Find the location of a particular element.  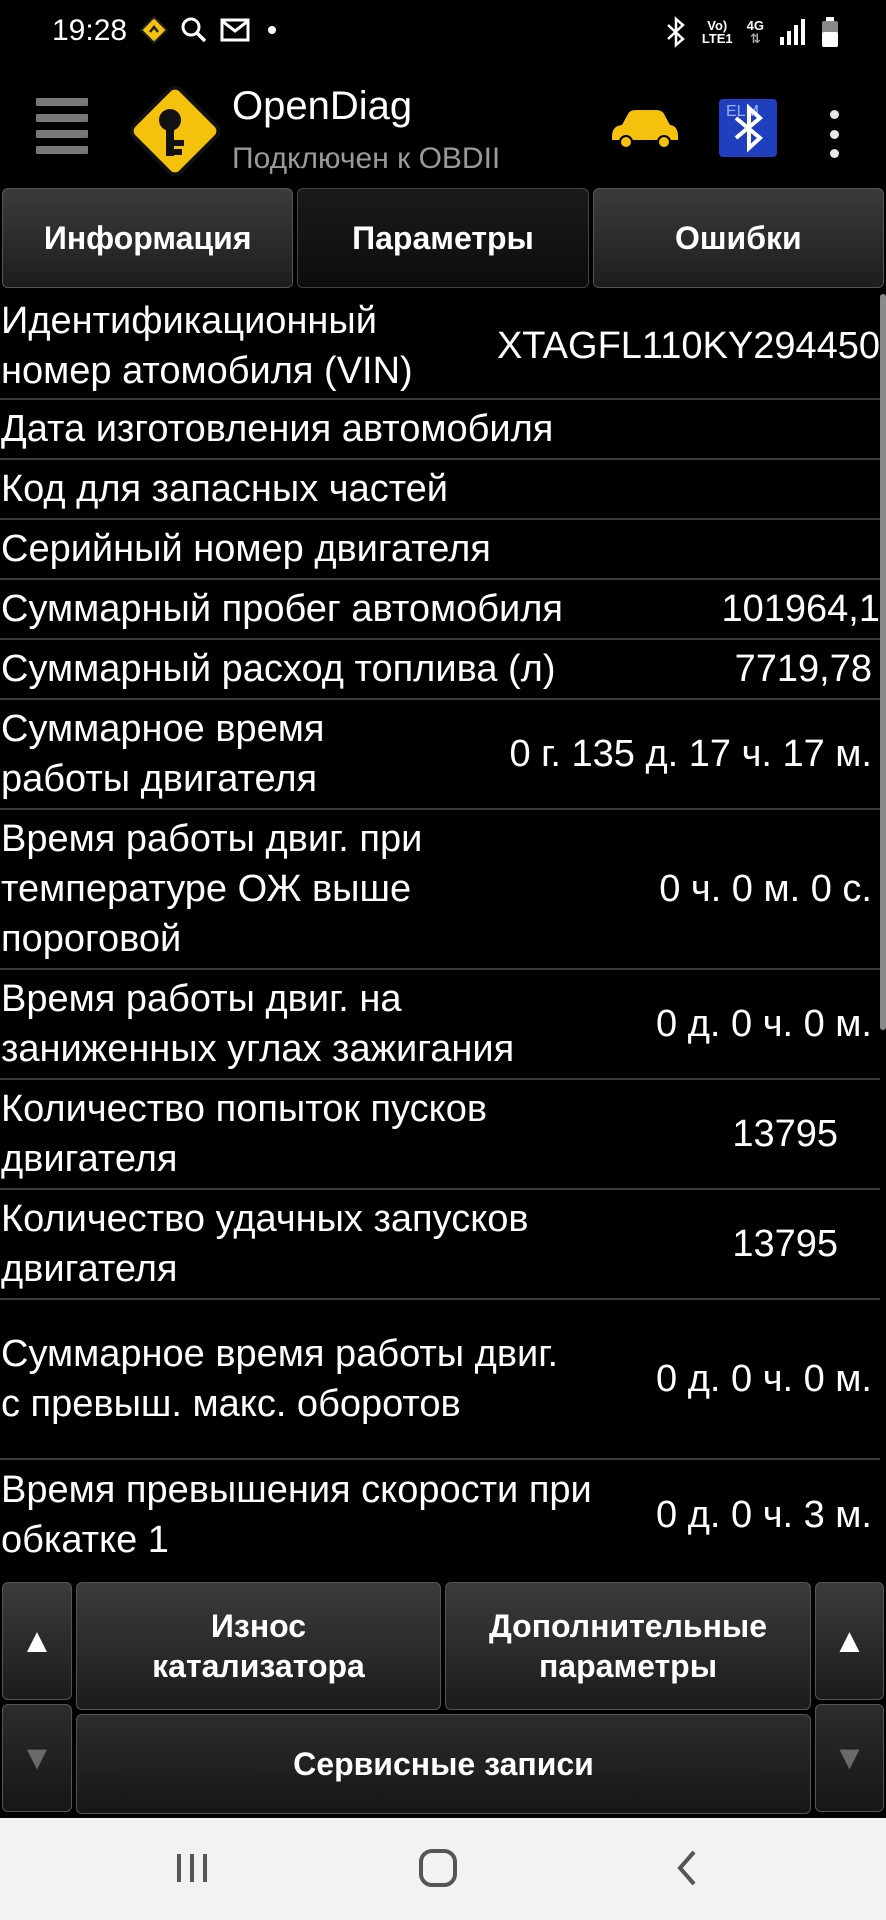

scroll-up-left-button: ▲ is located at coordinates (37, 1641).